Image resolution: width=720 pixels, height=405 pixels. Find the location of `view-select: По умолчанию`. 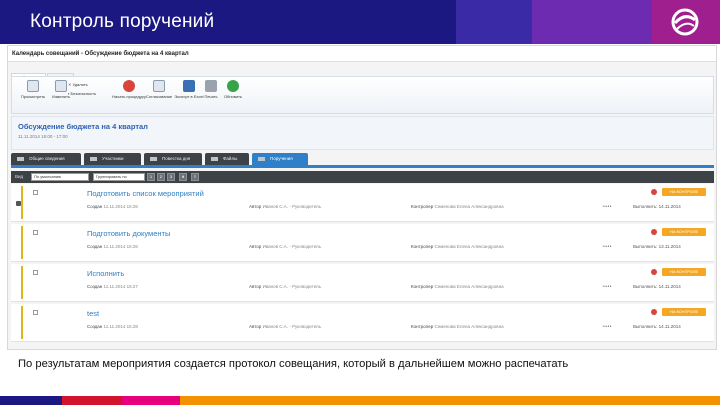

view-select: По умолчанию is located at coordinates (60, 177).